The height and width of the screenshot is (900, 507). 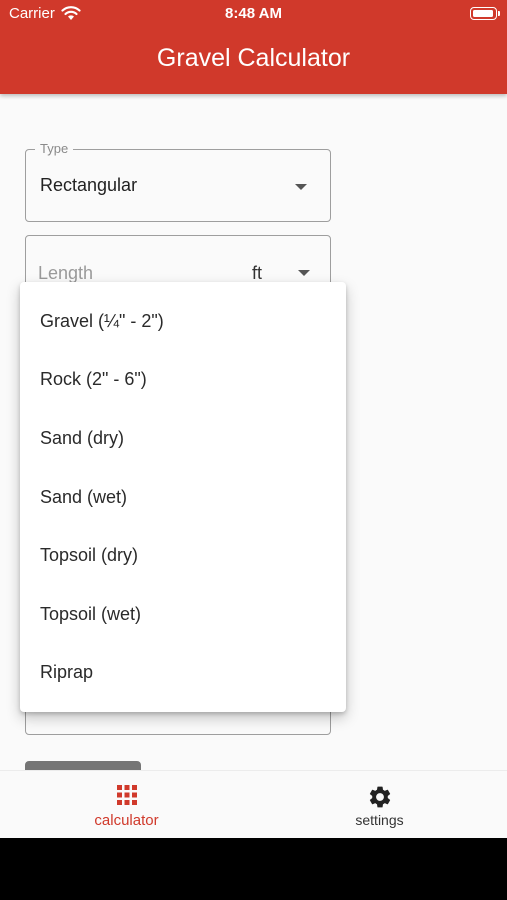 I want to click on type-select: Type Rectangular, so click(x=178, y=181).